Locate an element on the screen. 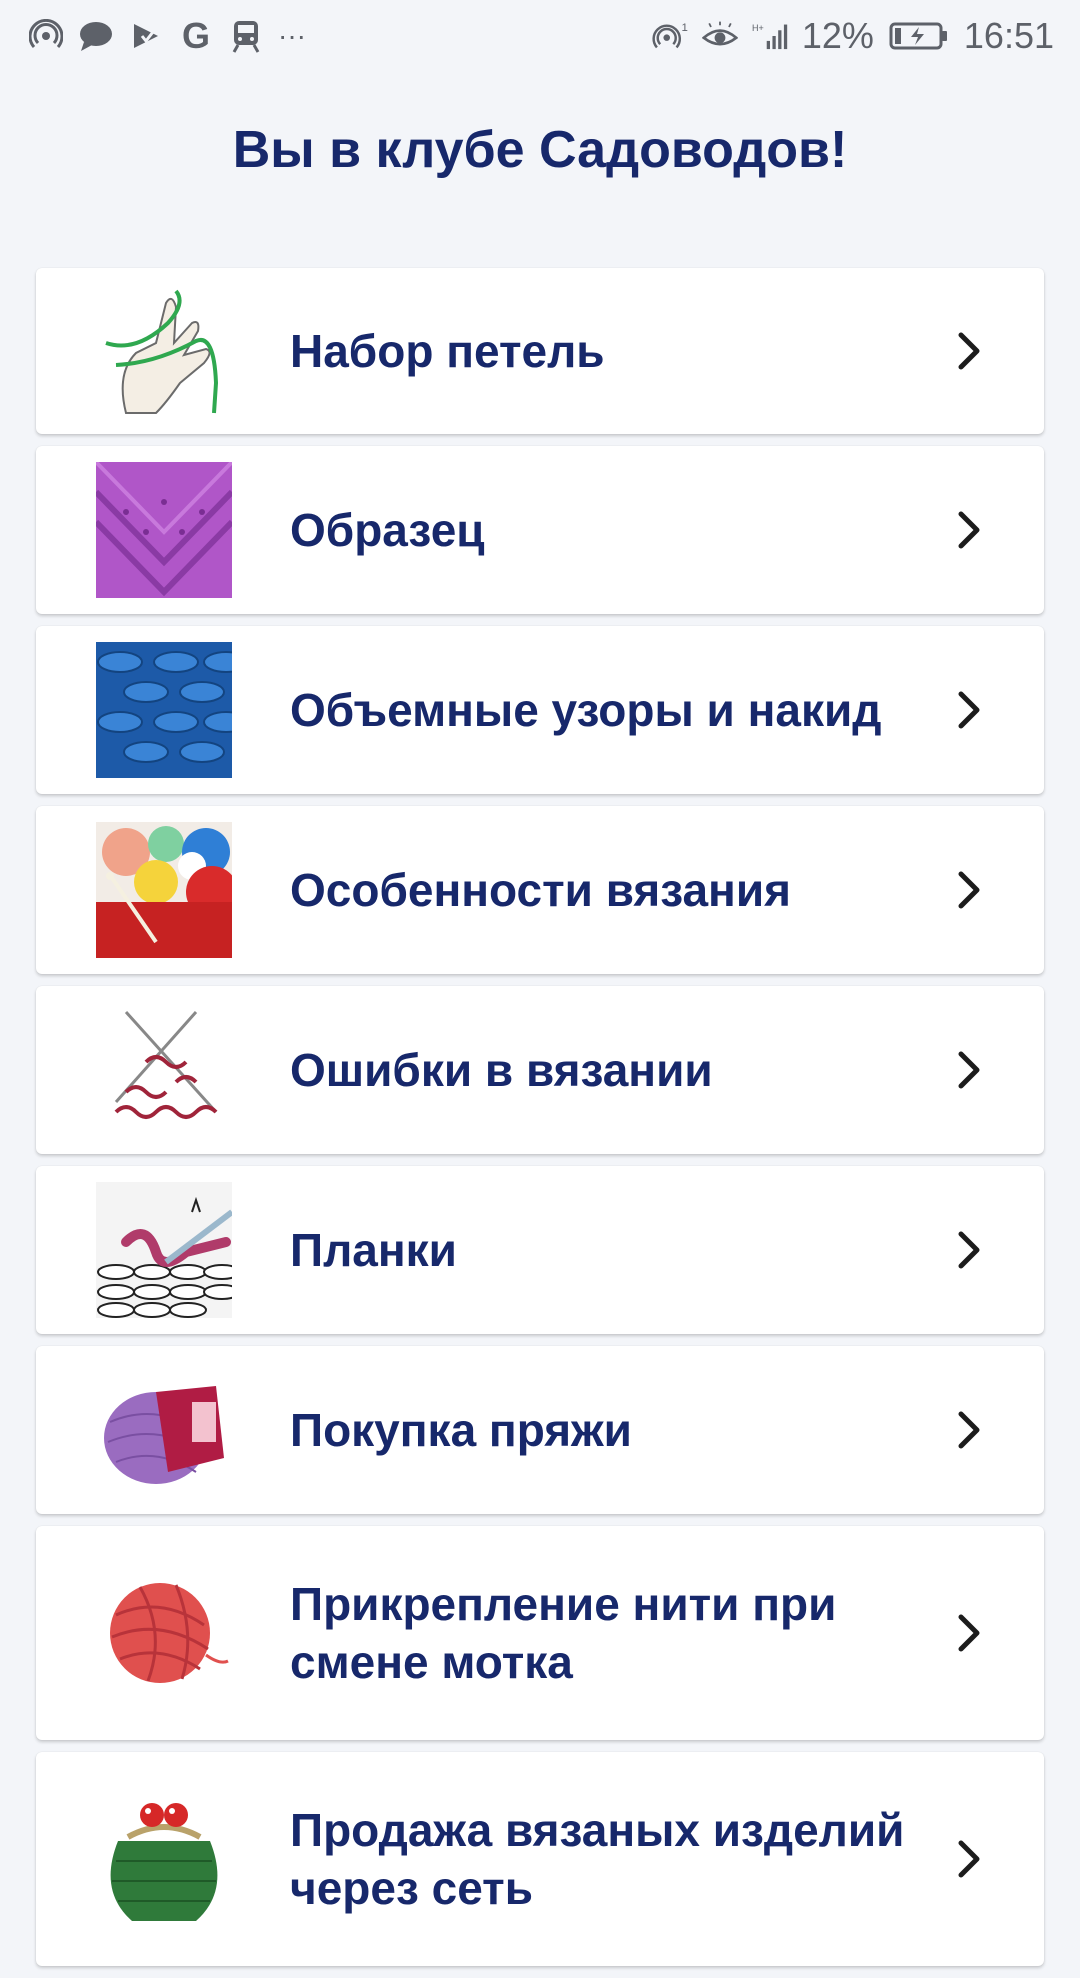 This screenshot has width=1080, height=1978. yarn-balls-icon is located at coordinates (164, 890).